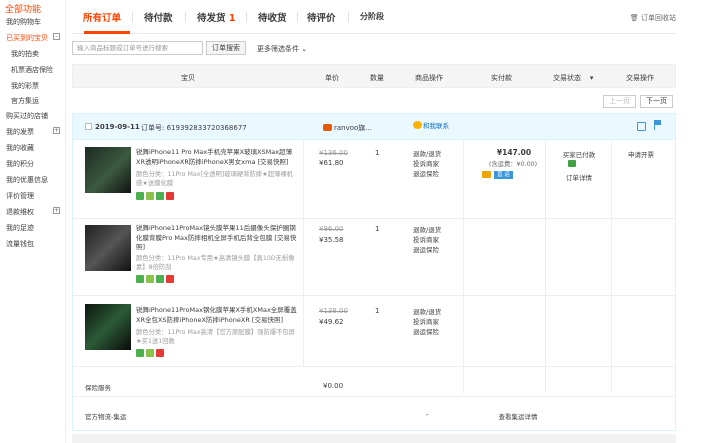  What do you see at coordinates (20, 196) in the screenshot?
I see `sidebar-item-reviews: 评价管理` at bounding box center [20, 196].